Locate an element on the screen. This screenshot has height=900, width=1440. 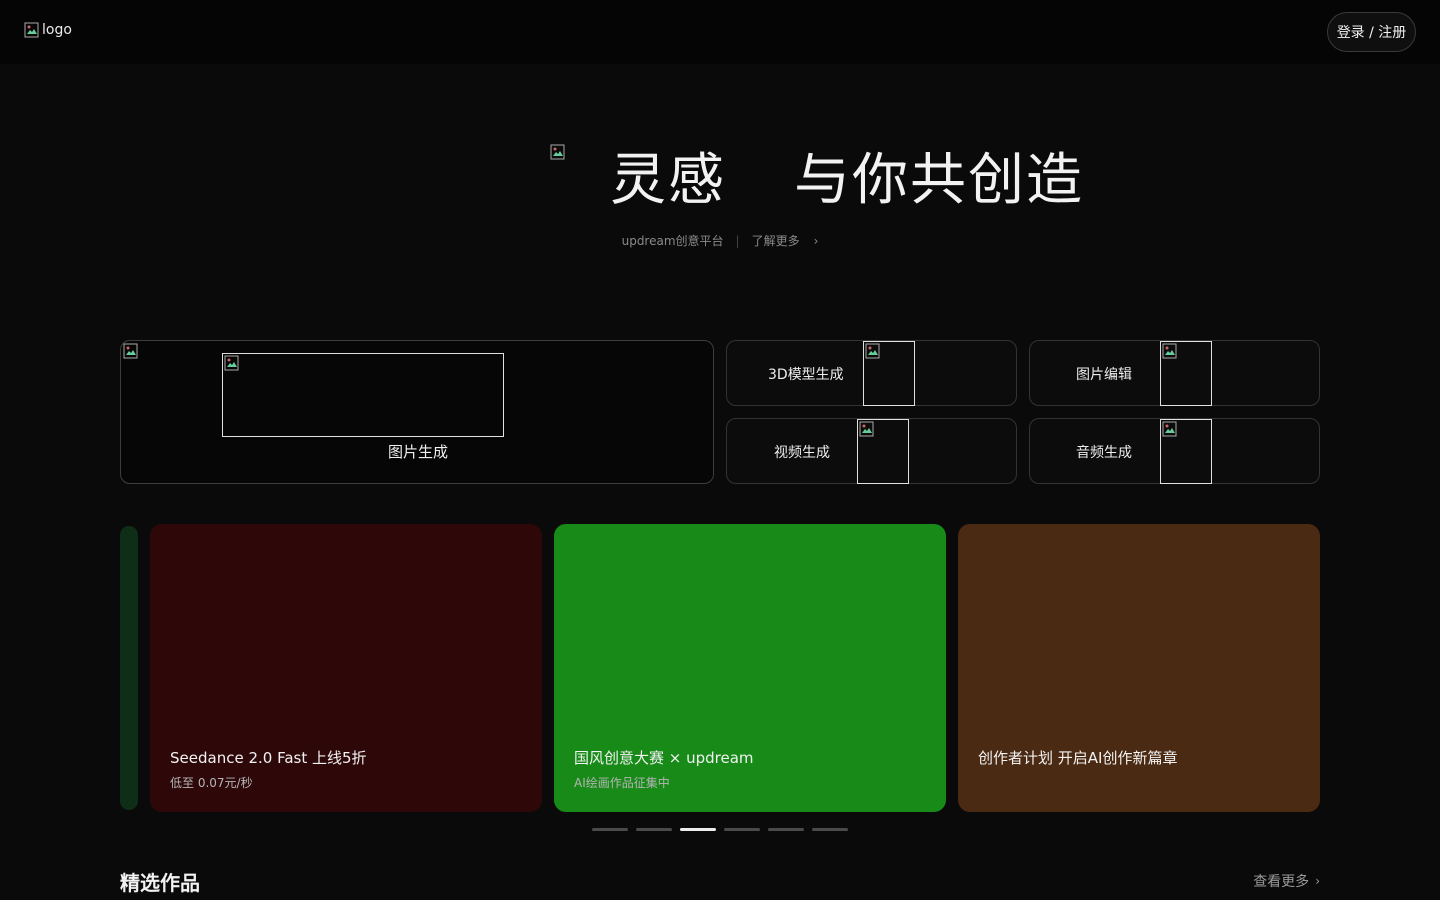
tool-card-3d-model: 3D模型生成 is located at coordinates (871, 373).